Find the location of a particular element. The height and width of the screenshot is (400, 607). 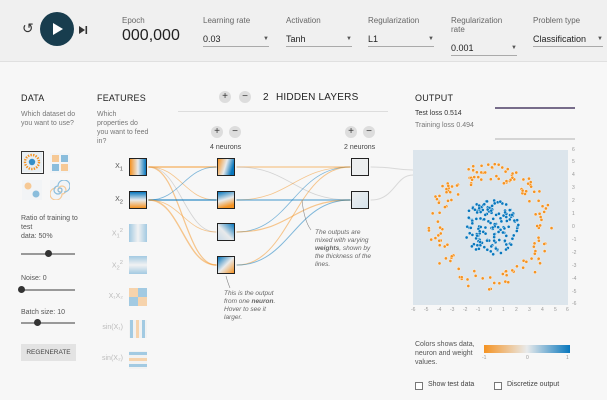

output-scatter is located at coordinates (490, 227).